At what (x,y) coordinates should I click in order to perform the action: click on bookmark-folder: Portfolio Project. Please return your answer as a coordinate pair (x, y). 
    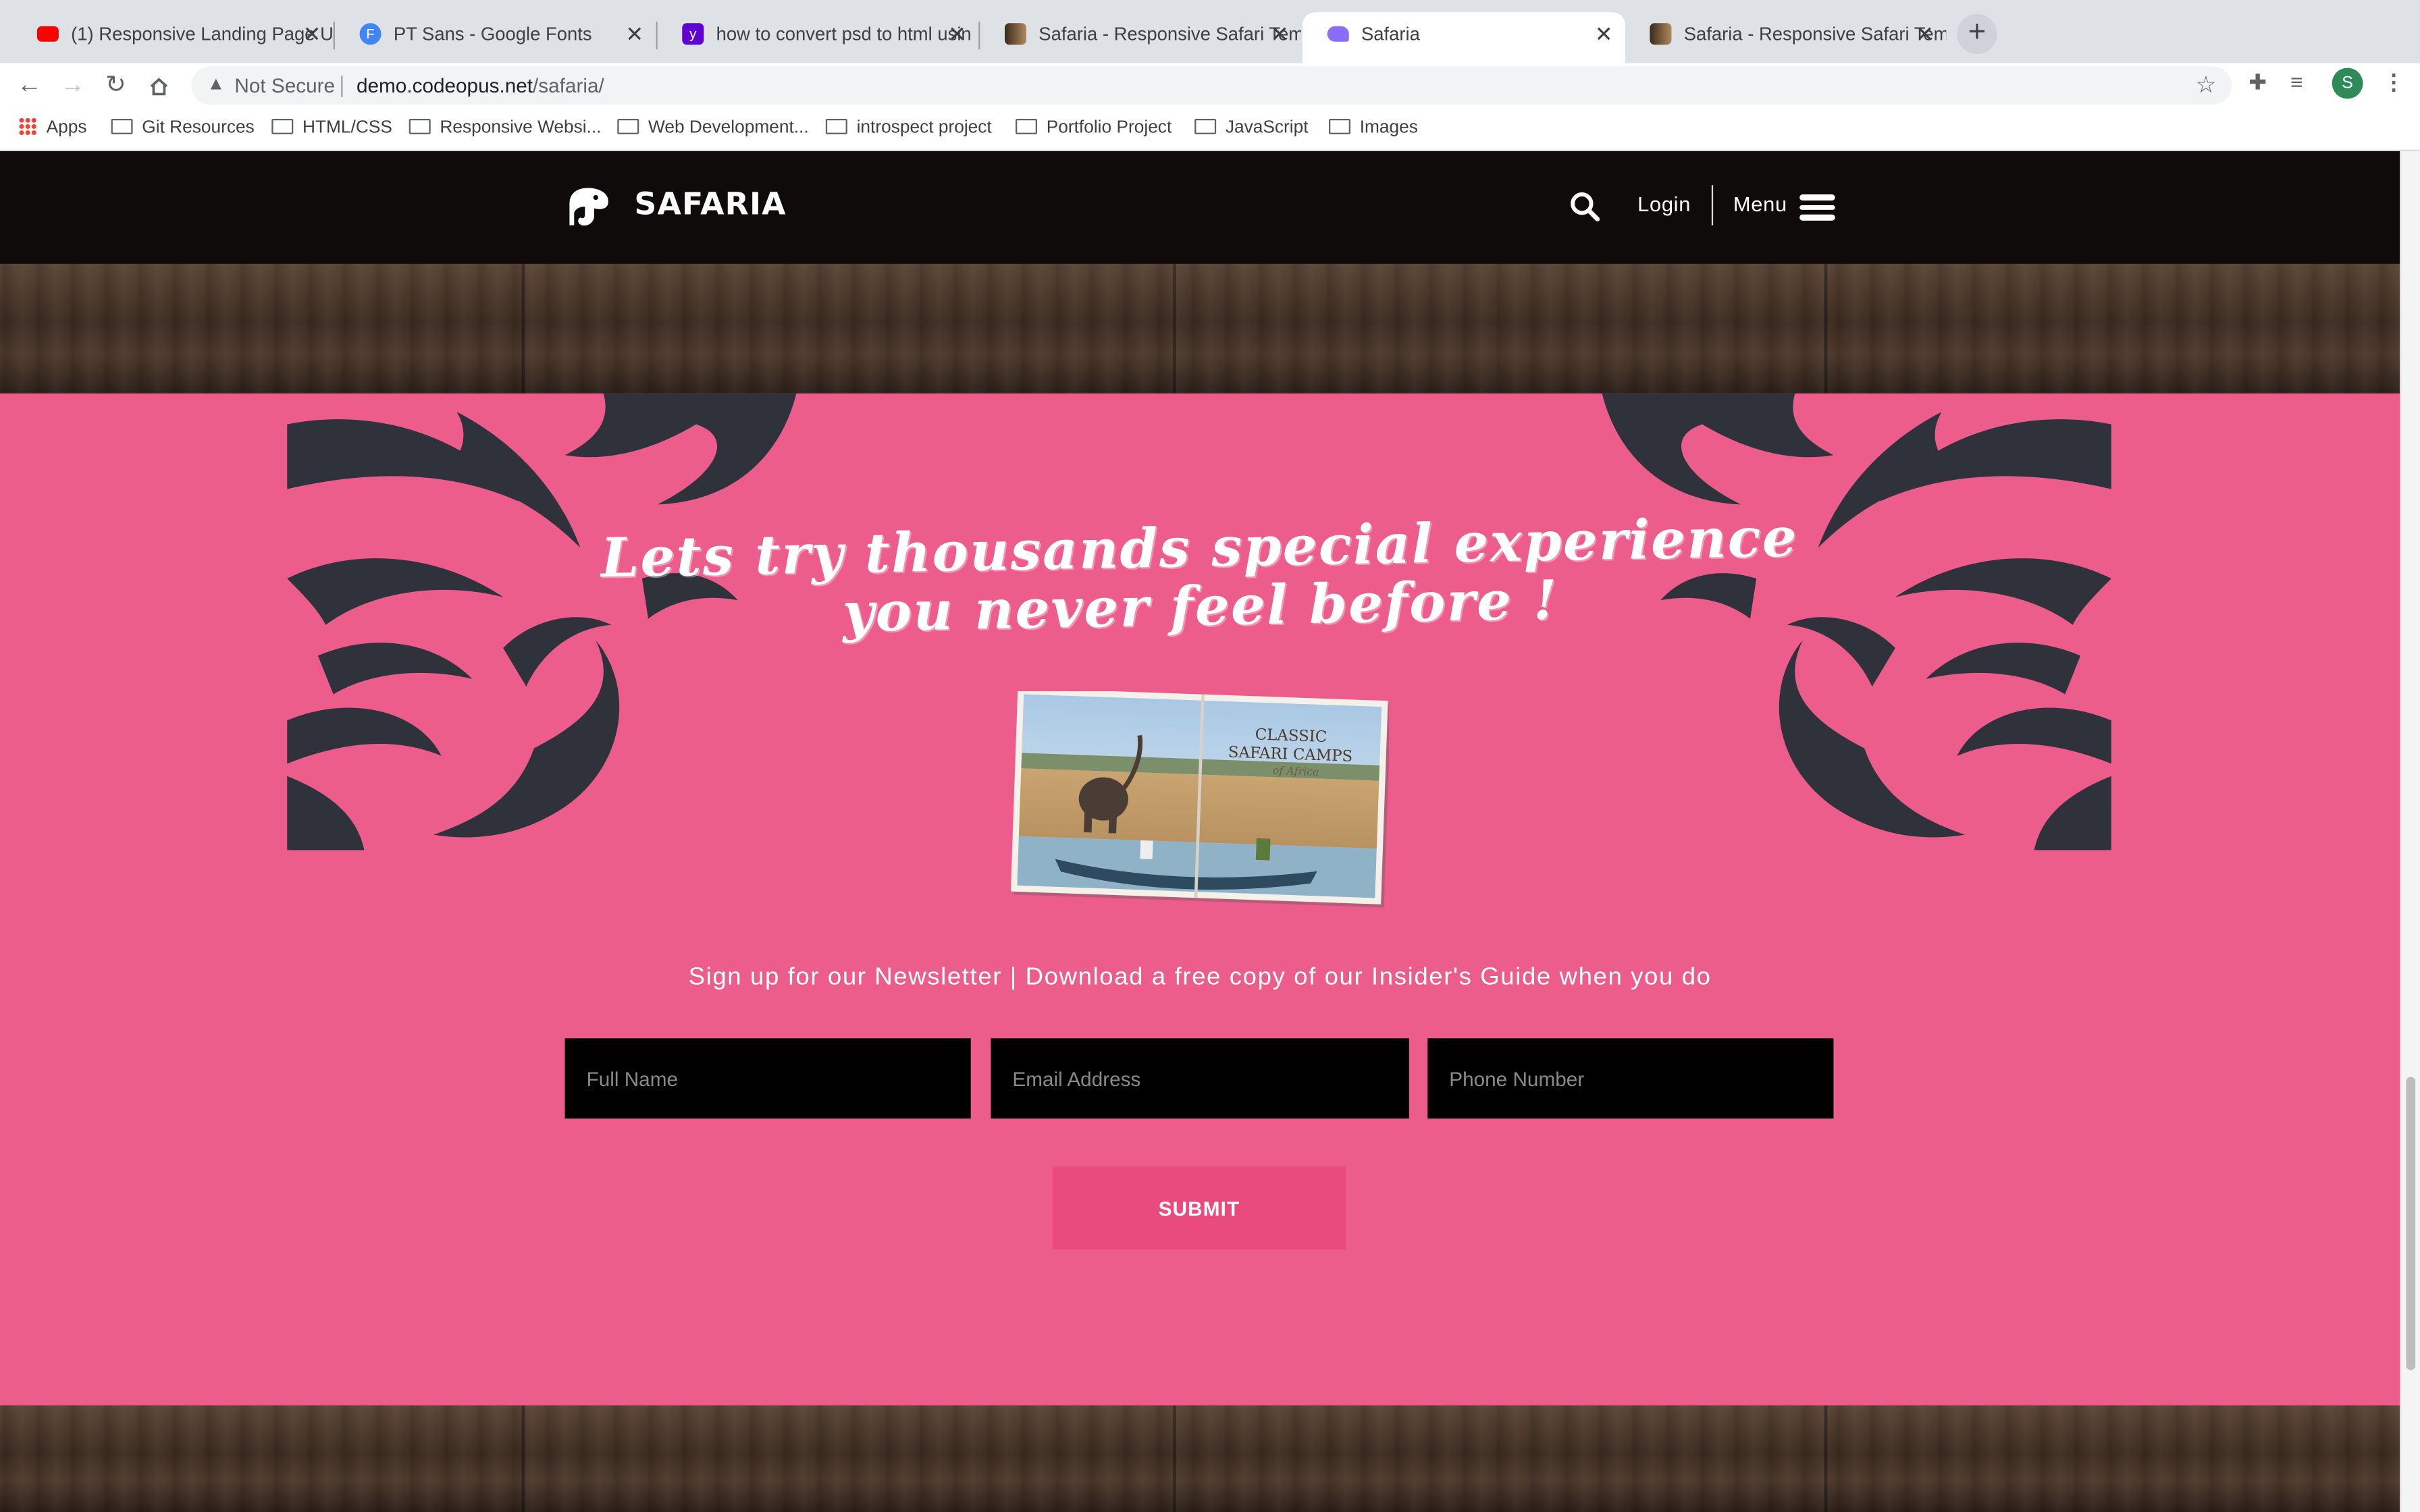
    Looking at the image, I should click on (1094, 127).